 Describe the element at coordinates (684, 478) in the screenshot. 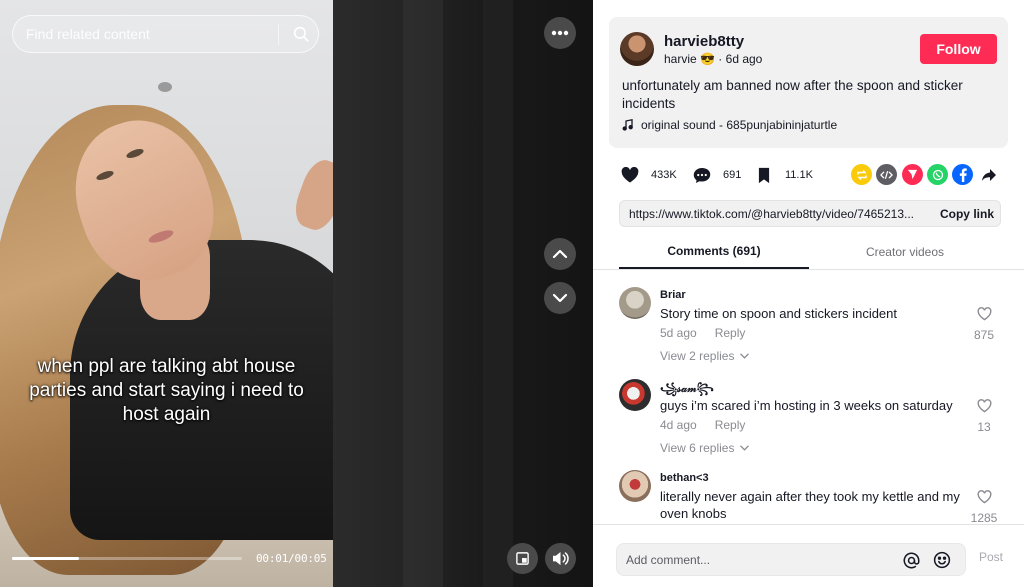

I see `comment-username: bethan<3` at that location.